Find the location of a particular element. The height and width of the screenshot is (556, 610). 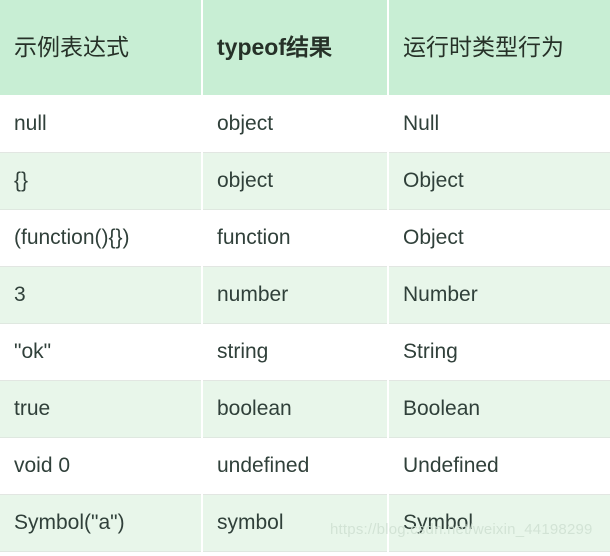

table-row: (function(){}) function Object is located at coordinates (305, 238).